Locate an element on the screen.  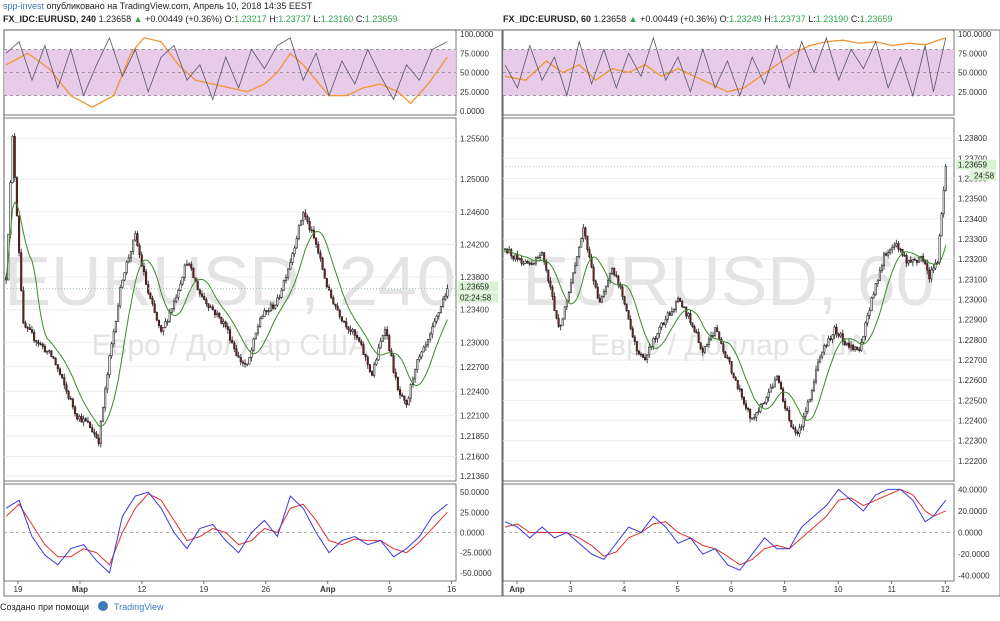
stoch-tick-label: 50.0000 is located at coordinates (972, 73).